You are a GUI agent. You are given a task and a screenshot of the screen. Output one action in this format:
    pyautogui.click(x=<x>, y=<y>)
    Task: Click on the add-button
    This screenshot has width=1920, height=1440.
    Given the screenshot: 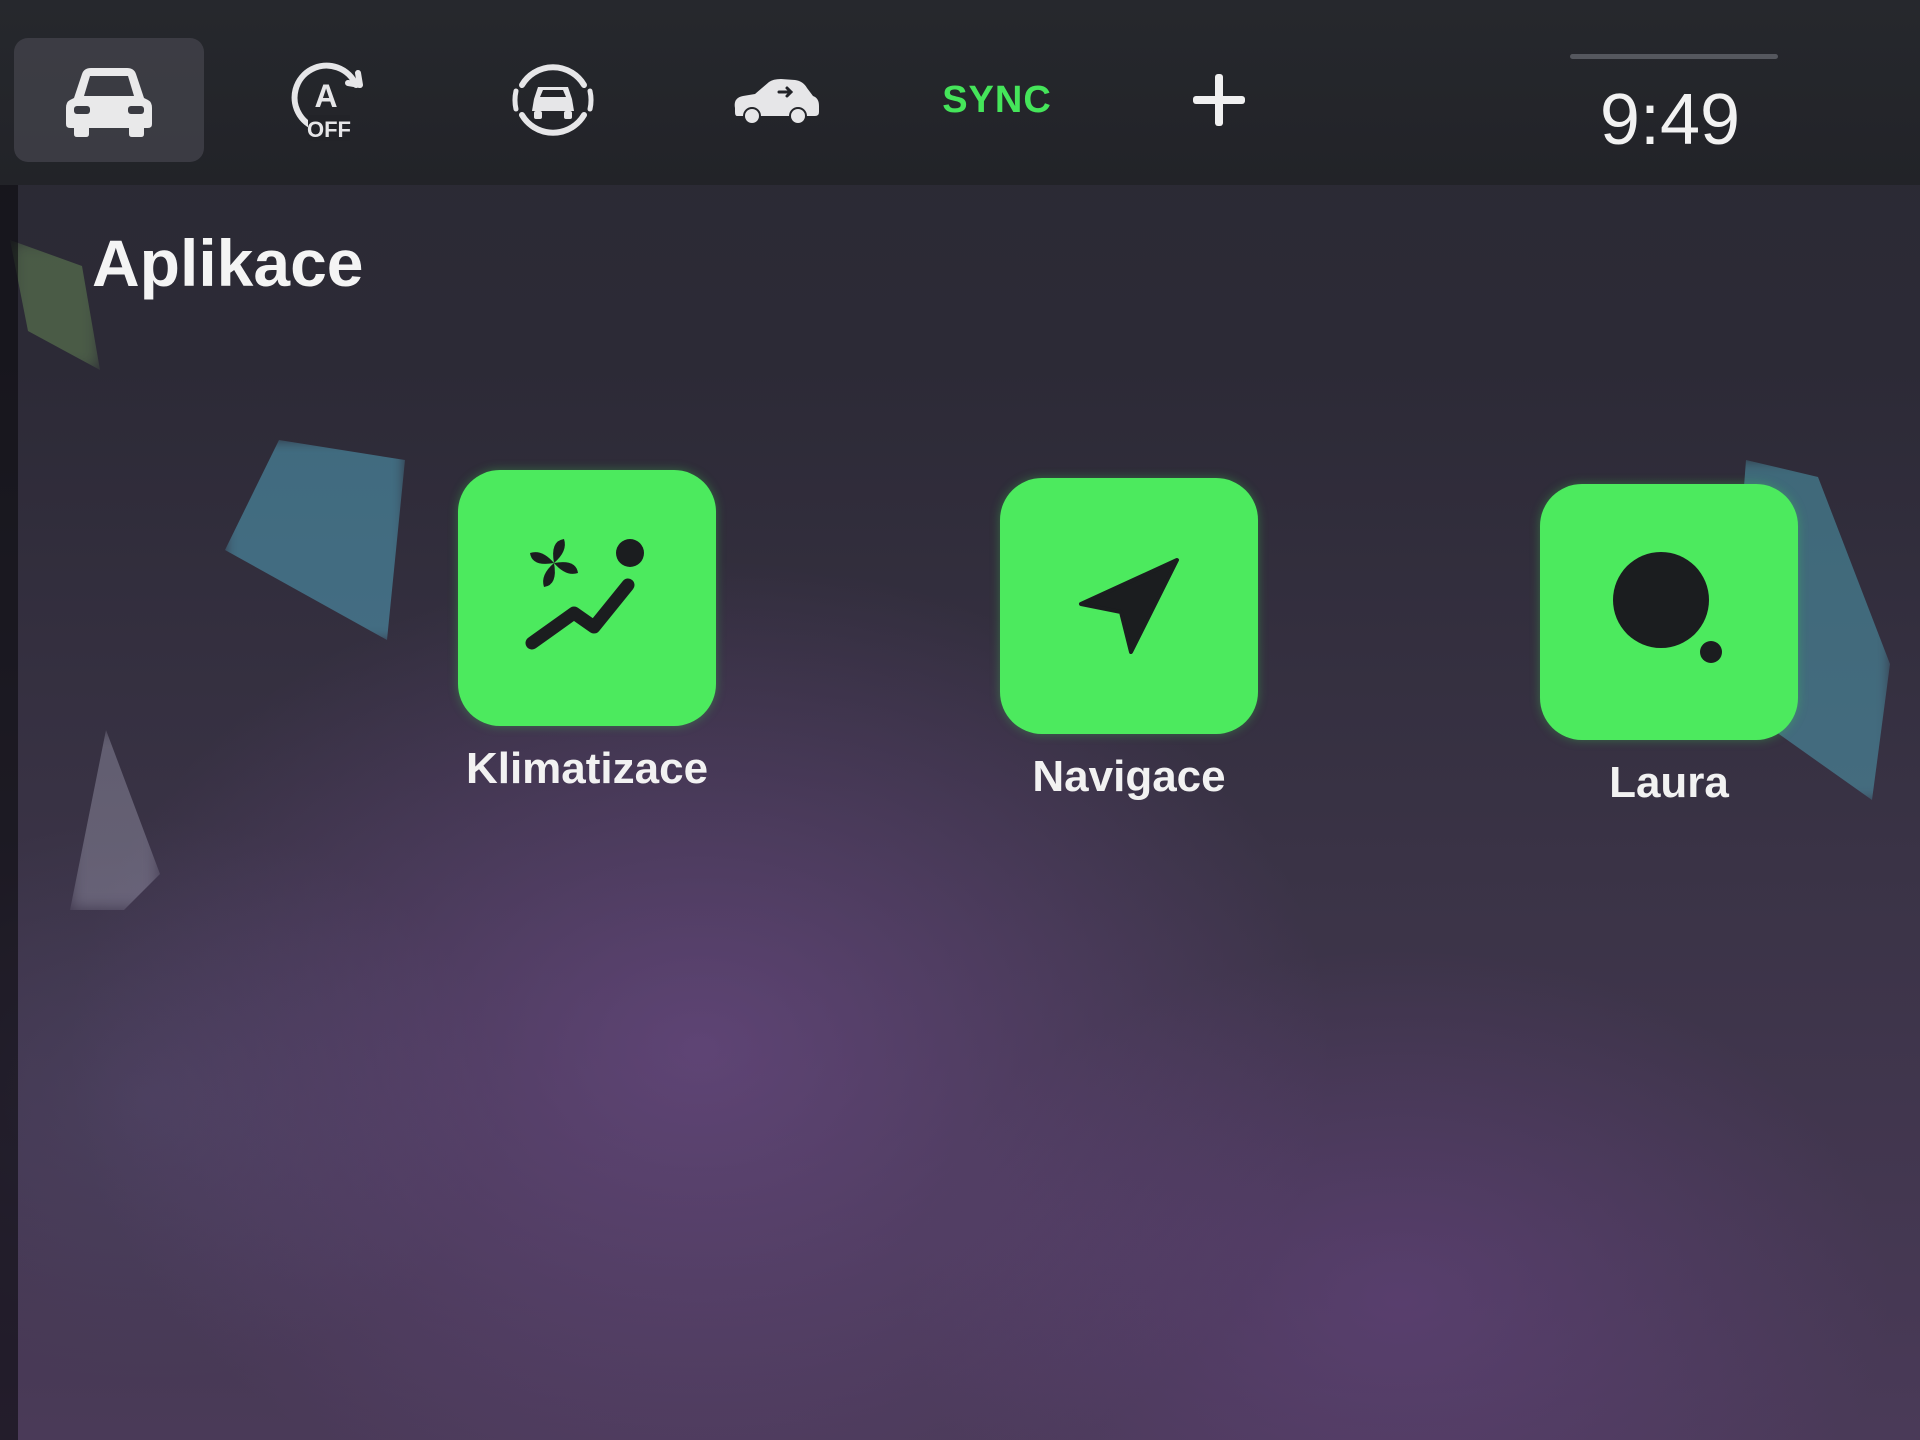 What is the action you would take?
    pyautogui.click(x=1219, y=100)
    